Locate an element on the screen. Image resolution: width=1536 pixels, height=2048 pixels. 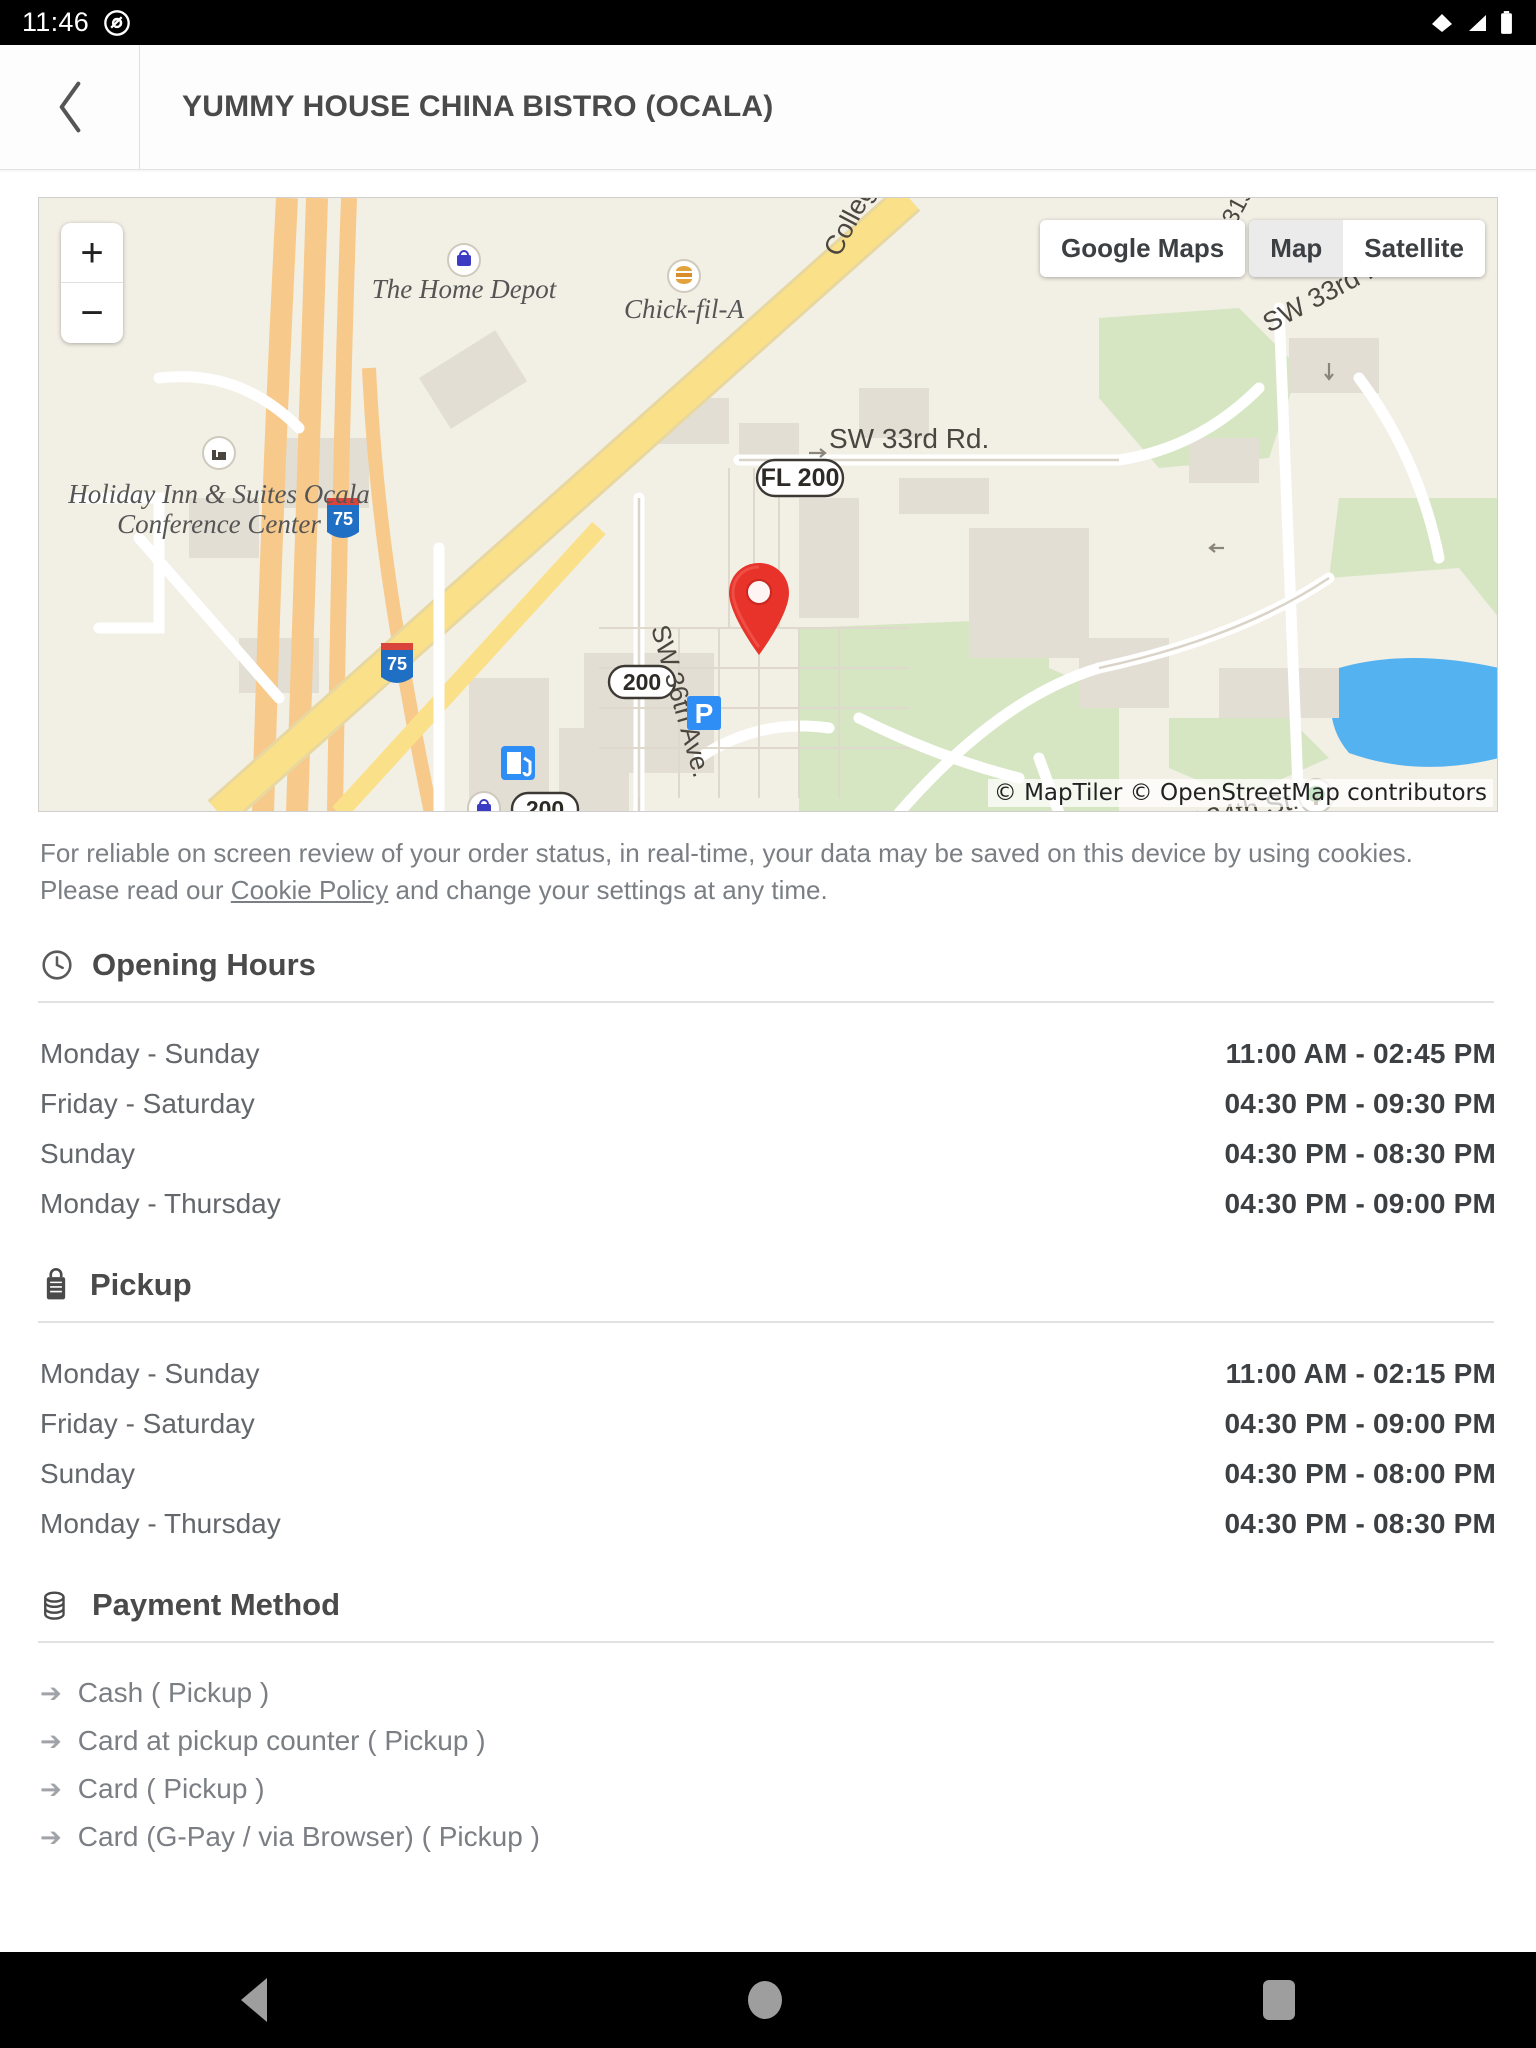
map-type-satellite-button: Satellite is located at coordinates (1414, 248).